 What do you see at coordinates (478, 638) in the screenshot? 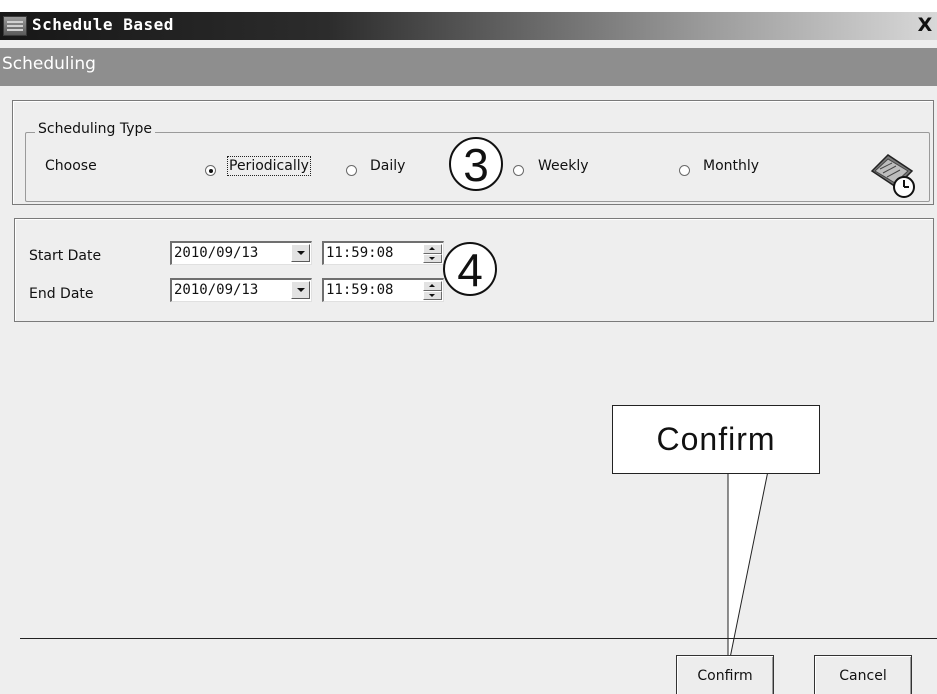
I see `footer-divider` at bounding box center [478, 638].